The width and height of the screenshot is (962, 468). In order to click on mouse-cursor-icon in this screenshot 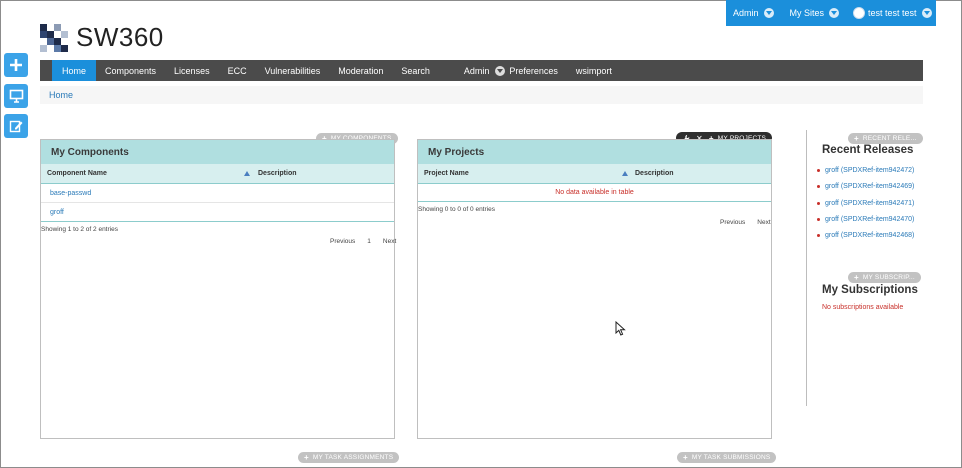, I will do `click(620, 328)`.